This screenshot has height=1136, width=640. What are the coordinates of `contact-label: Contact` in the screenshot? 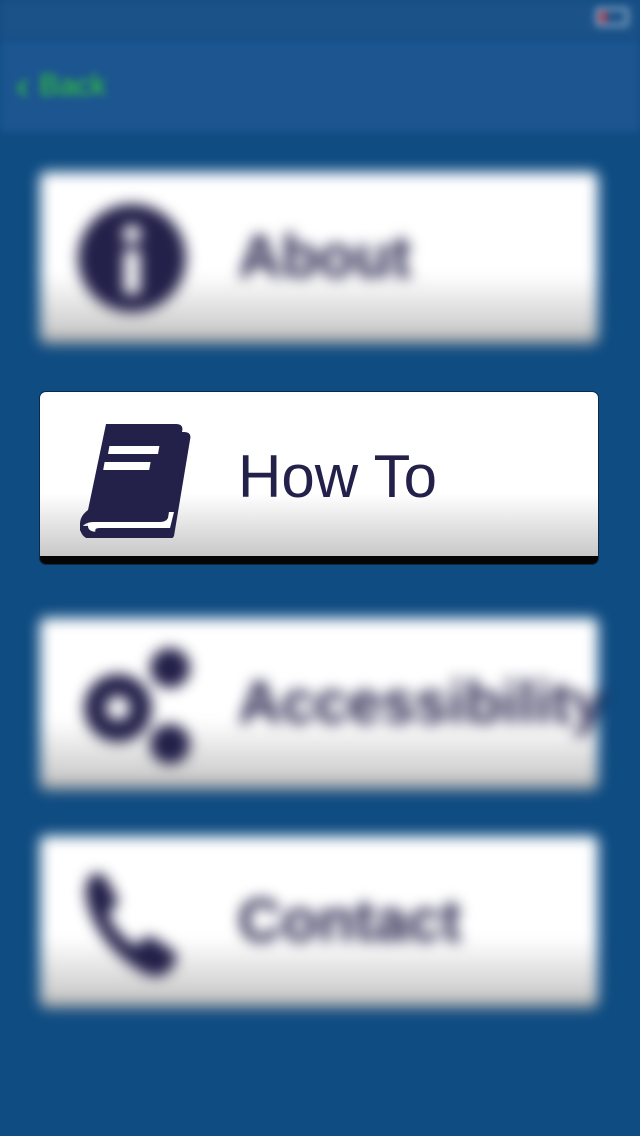 It's located at (350, 920).